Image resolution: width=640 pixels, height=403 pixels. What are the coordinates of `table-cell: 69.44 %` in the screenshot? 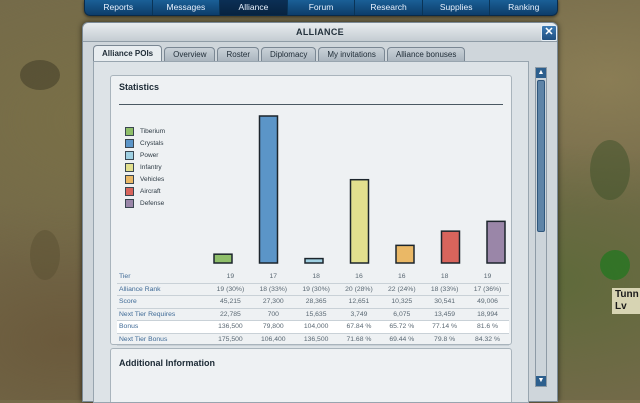 It's located at (402, 339).